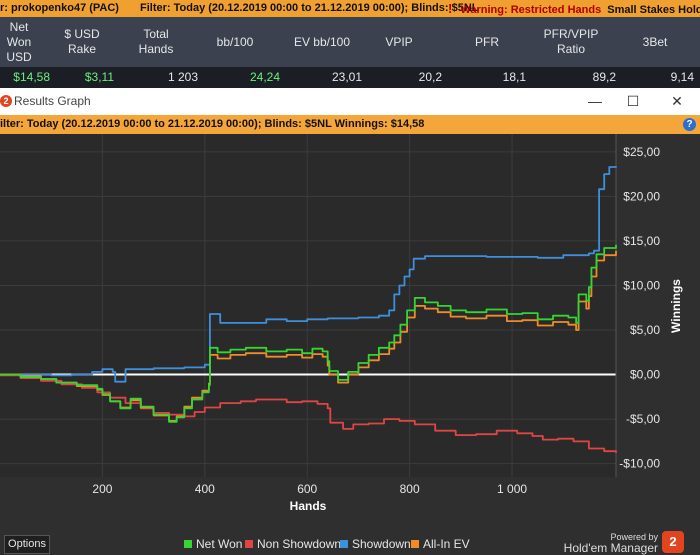 This screenshot has width=700, height=555. What do you see at coordinates (52, 101) in the screenshot?
I see `window-title: Results Graph` at bounding box center [52, 101].